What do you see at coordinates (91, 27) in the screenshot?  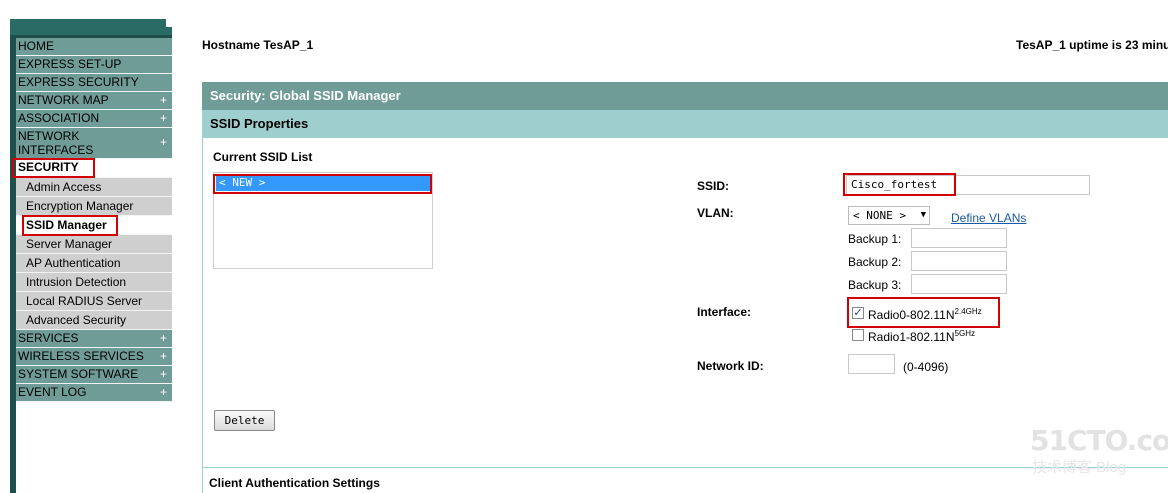 I see `sidebar-top-tab` at bounding box center [91, 27].